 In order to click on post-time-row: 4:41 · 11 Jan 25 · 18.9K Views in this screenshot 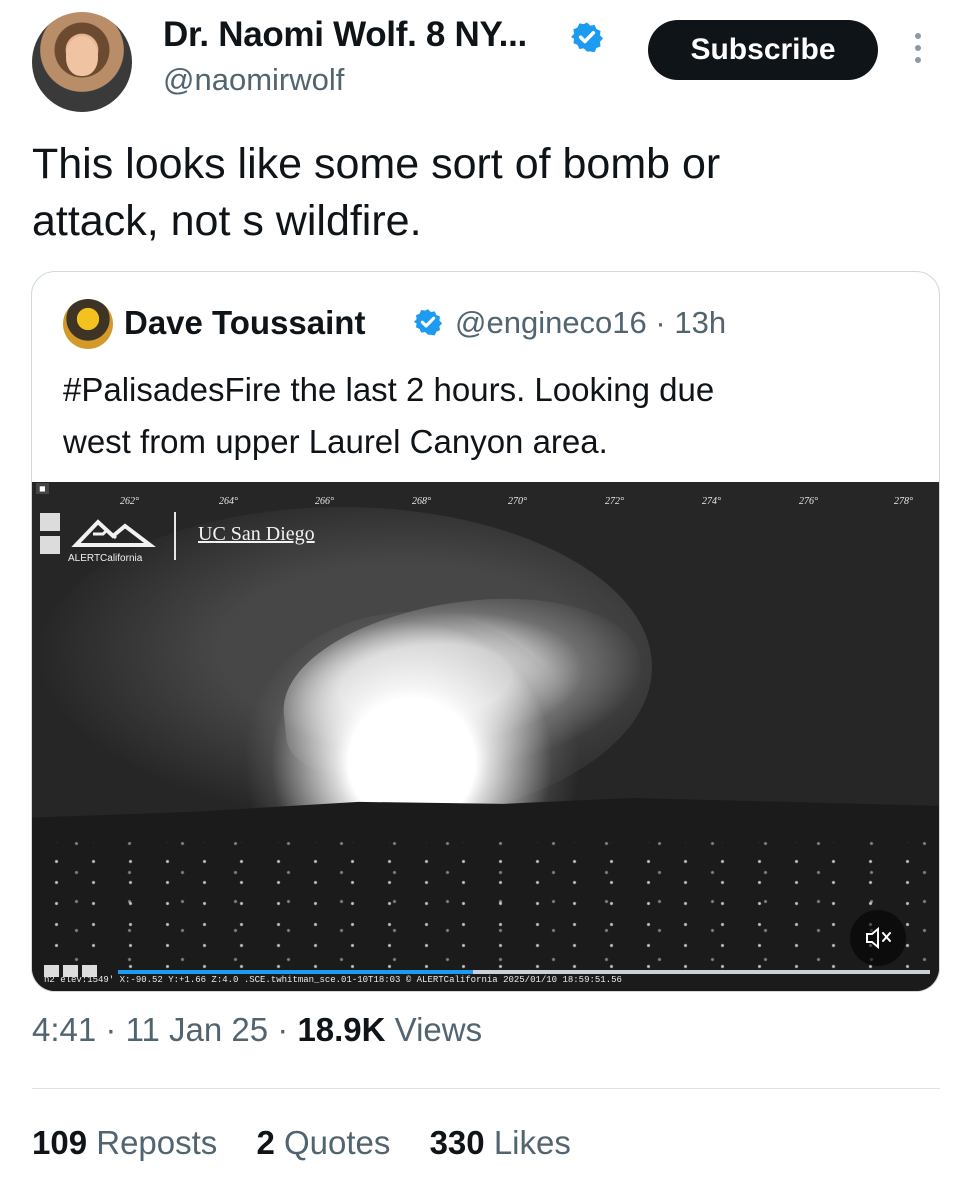, I will do `click(257, 1030)`.